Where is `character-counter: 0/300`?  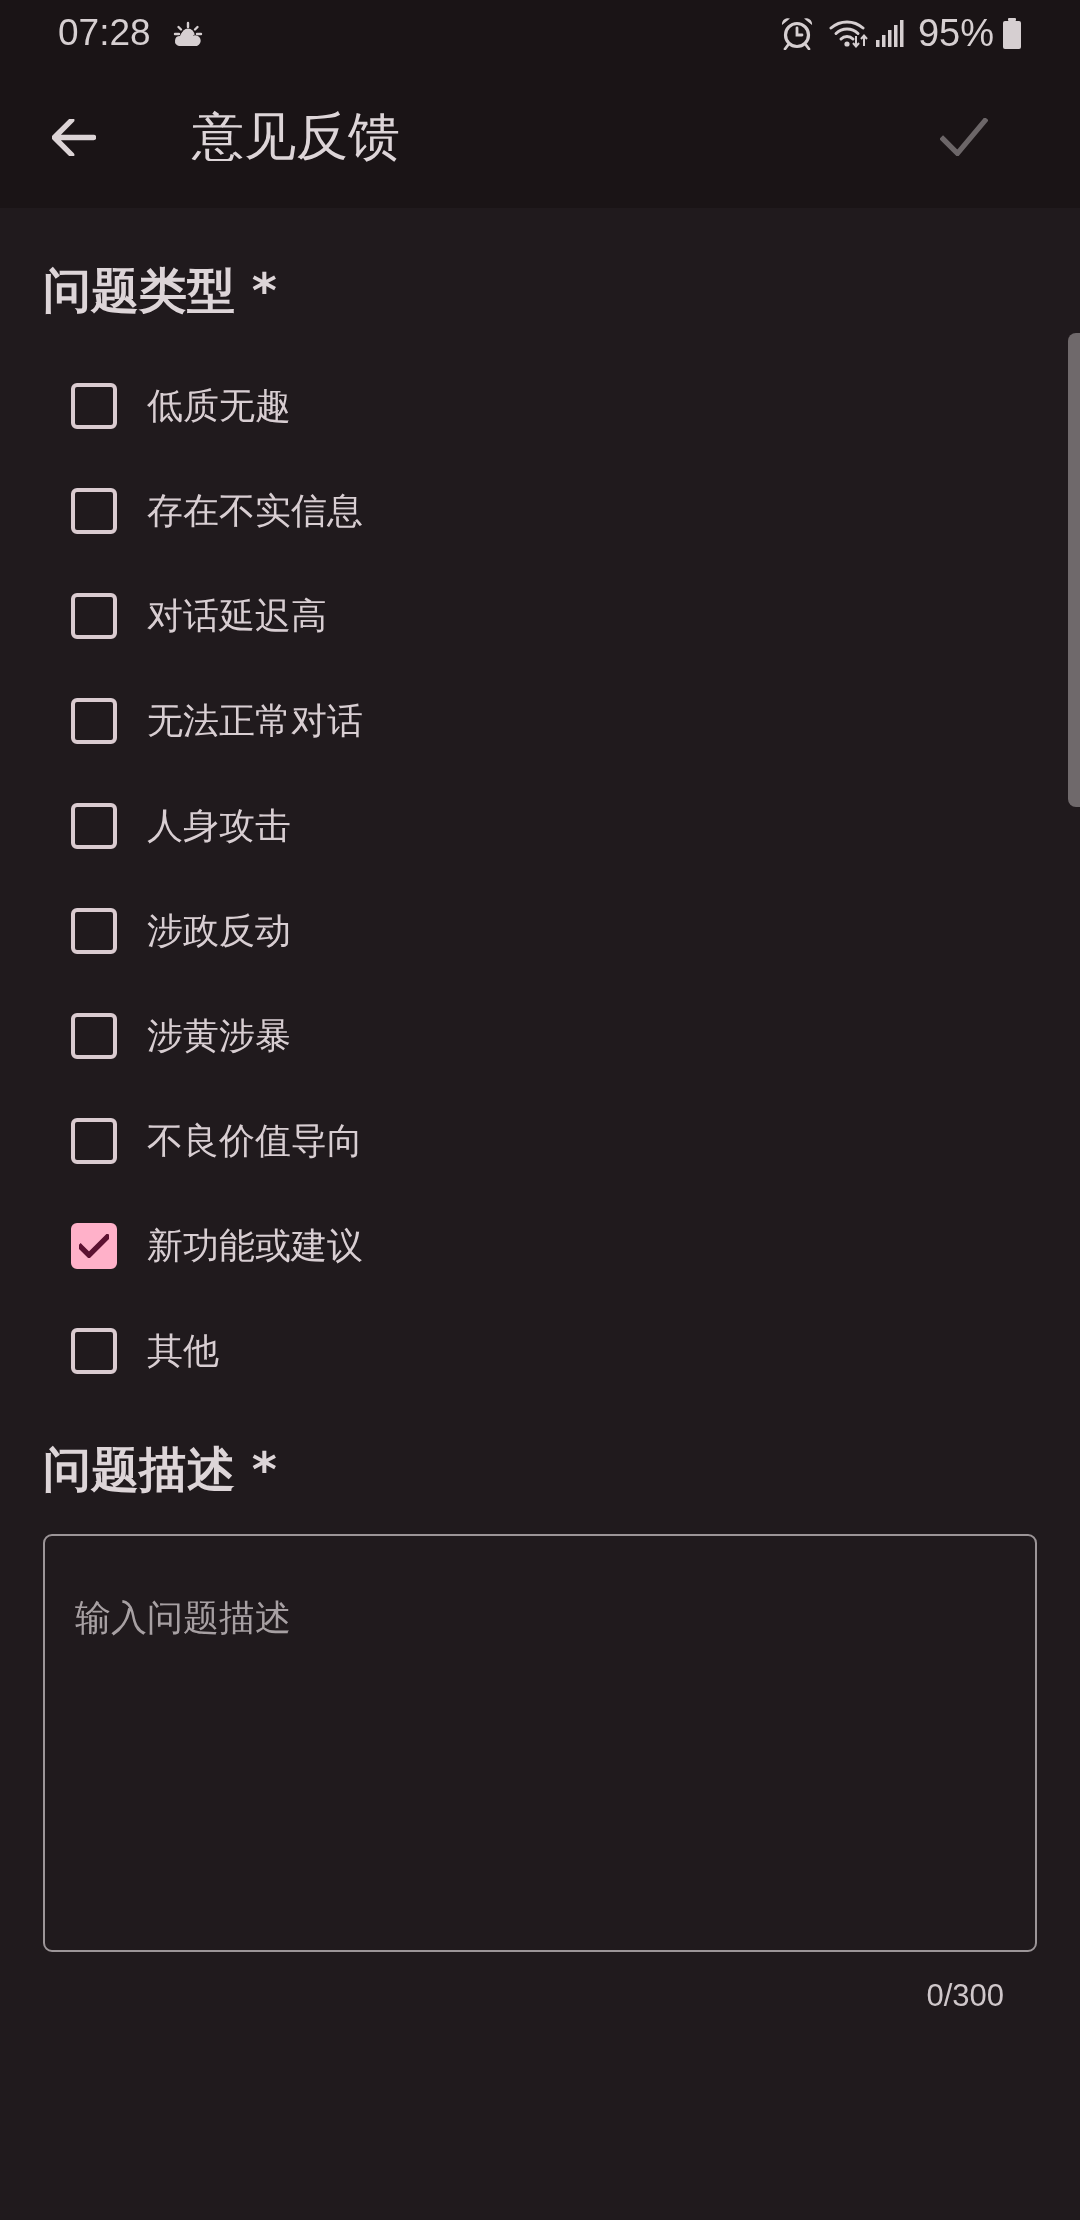 character-counter: 0/300 is located at coordinates (965, 1996).